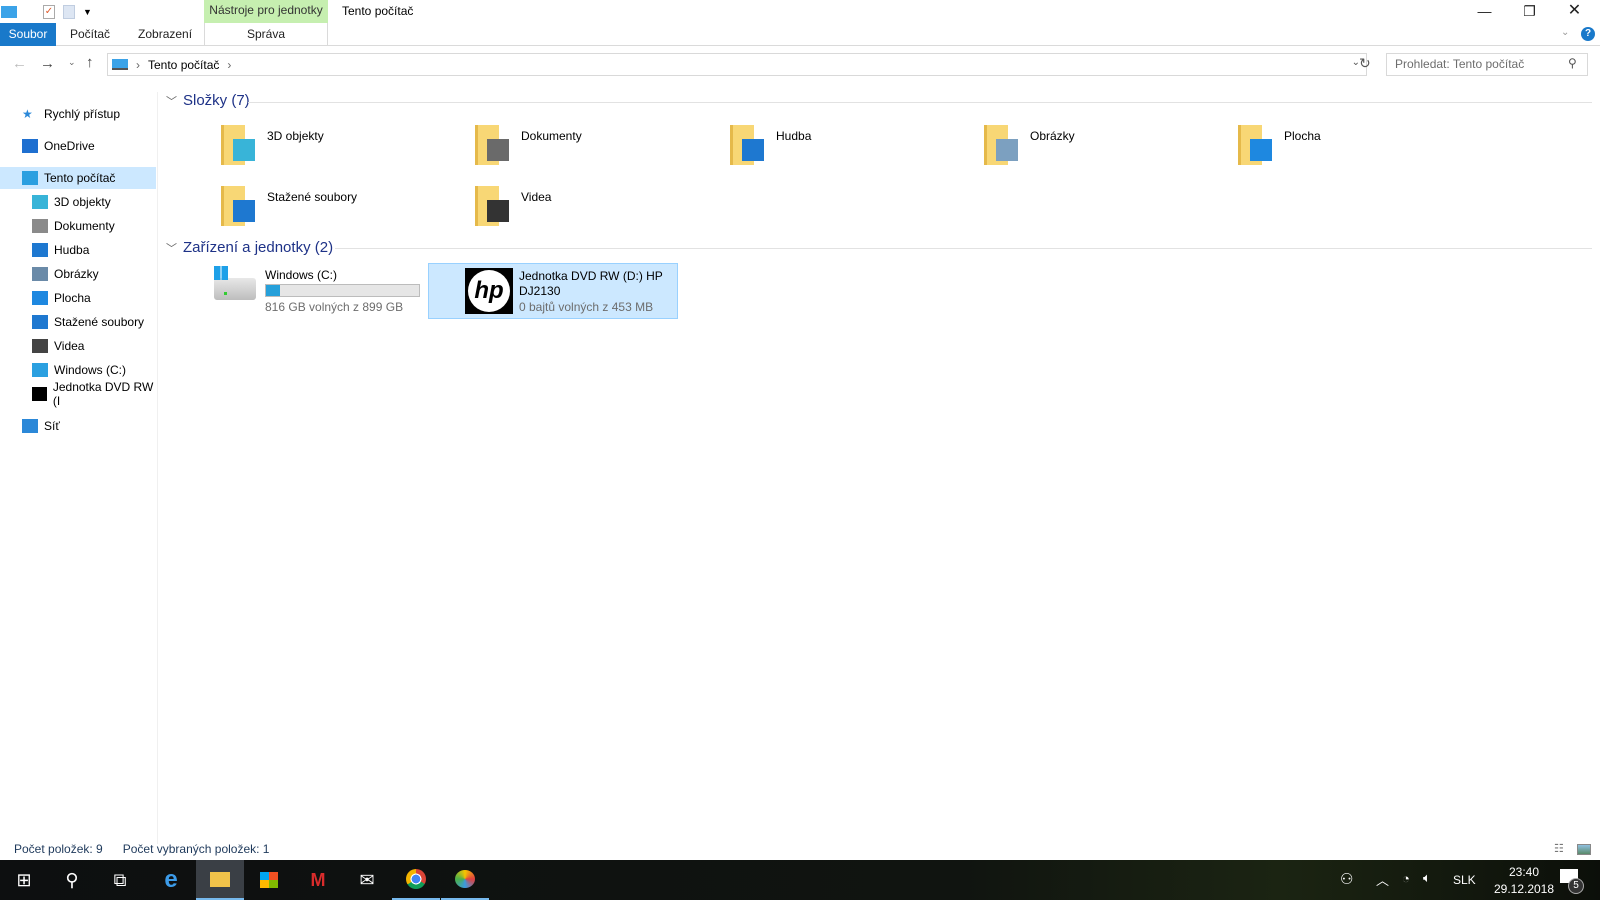  What do you see at coordinates (120, 880) in the screenshot?
I see `task-view-button: ⧉` at bounding box center [120, 880].